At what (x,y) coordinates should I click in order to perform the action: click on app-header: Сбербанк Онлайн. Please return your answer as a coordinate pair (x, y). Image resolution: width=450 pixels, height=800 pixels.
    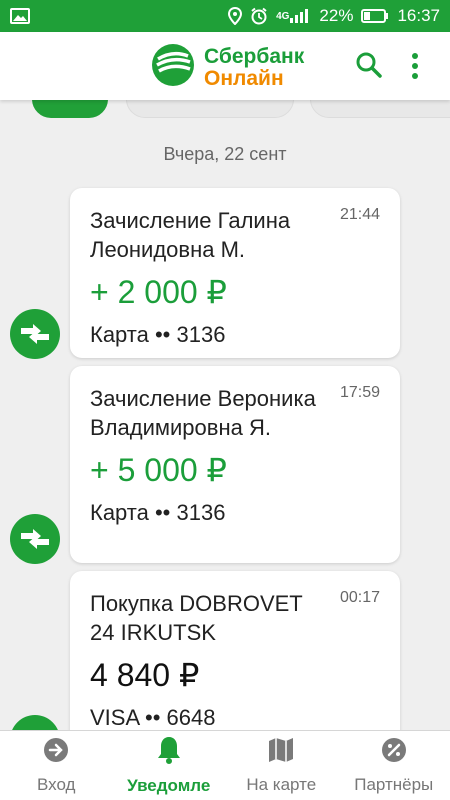
    Looking at the image, I should click on (225, 66).